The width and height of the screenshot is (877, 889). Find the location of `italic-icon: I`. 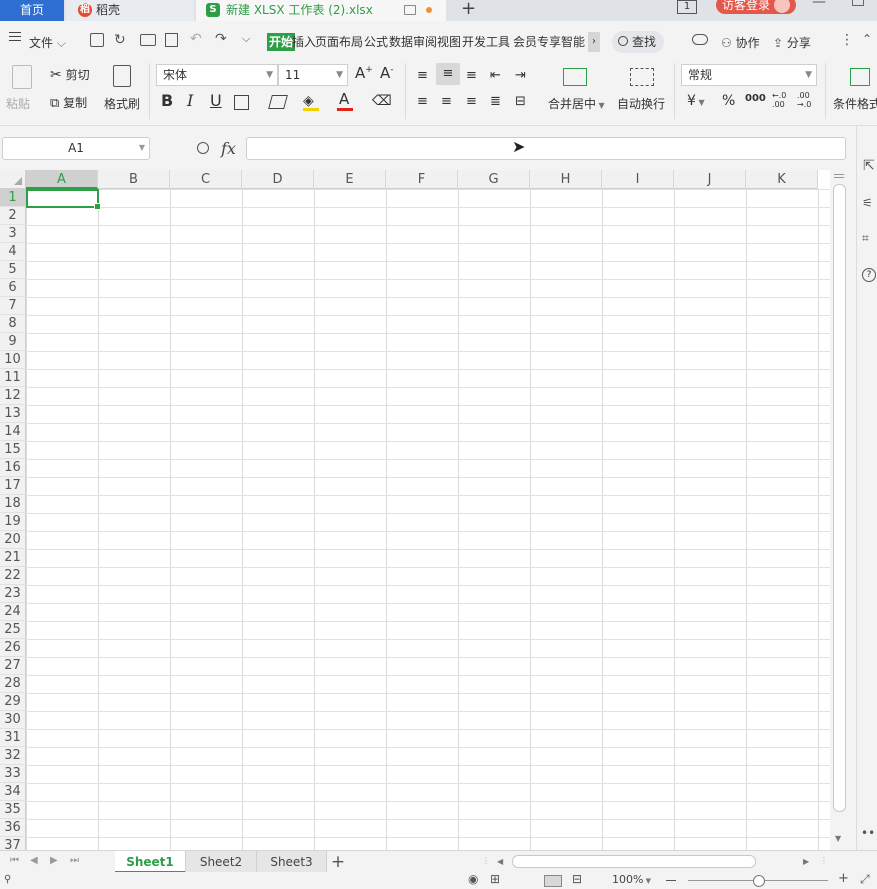

italic-icon: I is located at coordinates (190, 100).